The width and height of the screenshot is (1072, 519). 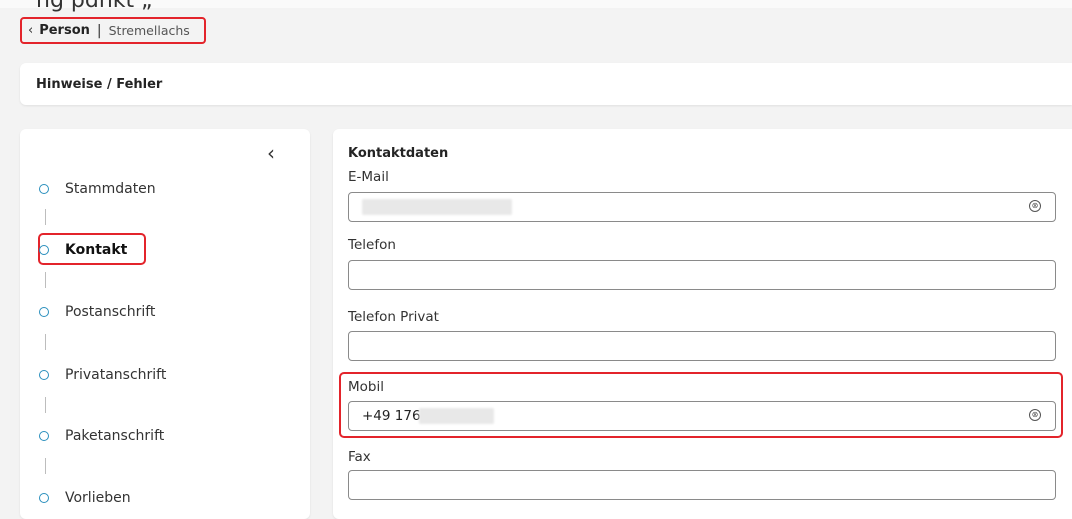 What do you see at coordinates (149, 30) in the screenshot?
I see `breadcrumb-current: Stremellachs` at bounding box center [149, 30].